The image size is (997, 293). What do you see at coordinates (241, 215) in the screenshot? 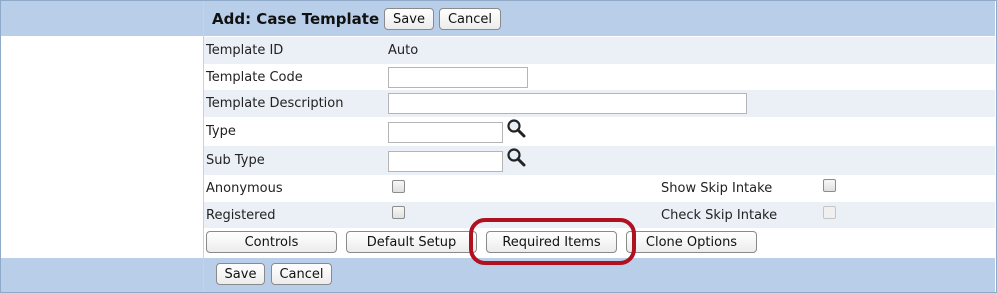
I see `registered-label: Registered` at bounding box center [241, 215].